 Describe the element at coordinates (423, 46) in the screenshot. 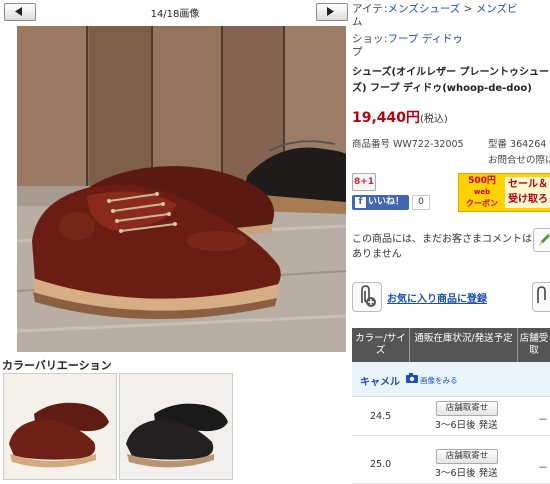

I see `shop-name-link: :フープ ディドゥ` at that location.